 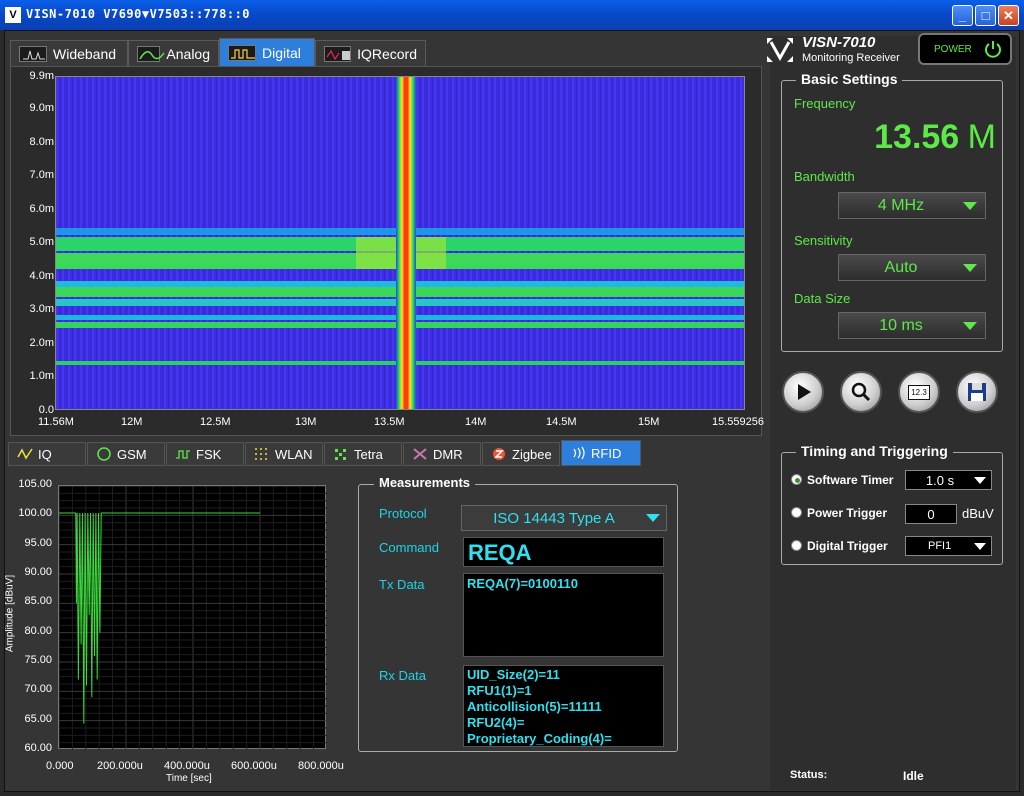 What do you see at coordinates (851, 58) in the screenshot?
I see `brand-subtitle: Monitoring Receiver` at bounding box center [851, 58].